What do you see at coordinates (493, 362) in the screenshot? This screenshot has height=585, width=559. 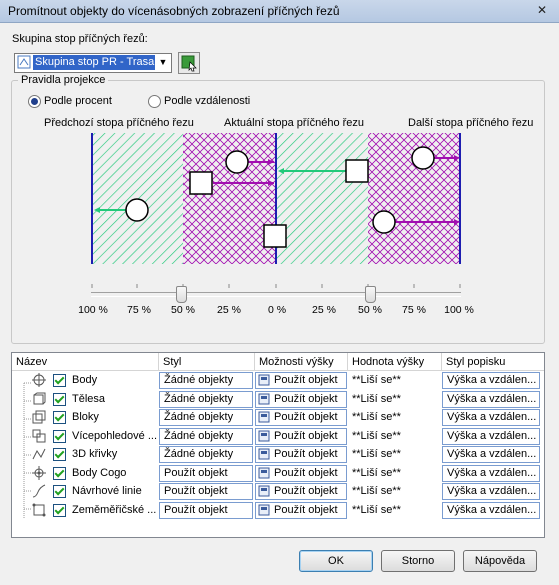 I see `column-header-label-style: Styl popisku` at bounding box center [493, 362].